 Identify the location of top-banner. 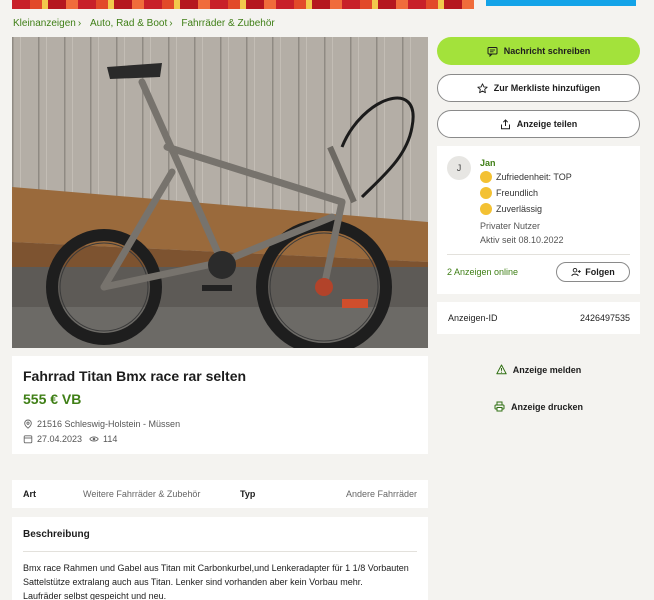
(324, 4).